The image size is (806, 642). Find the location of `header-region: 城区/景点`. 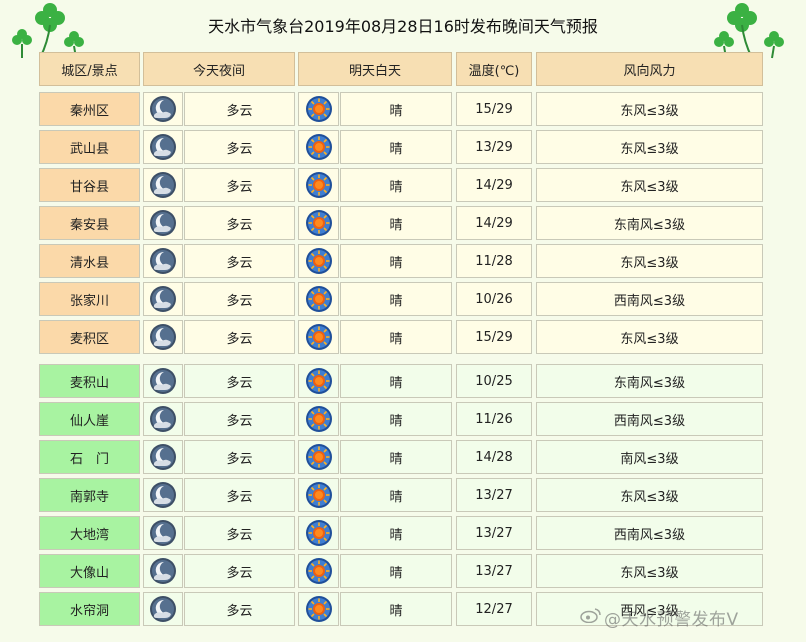

header-region: 城区/景点 is located at coordinates (89, 69).